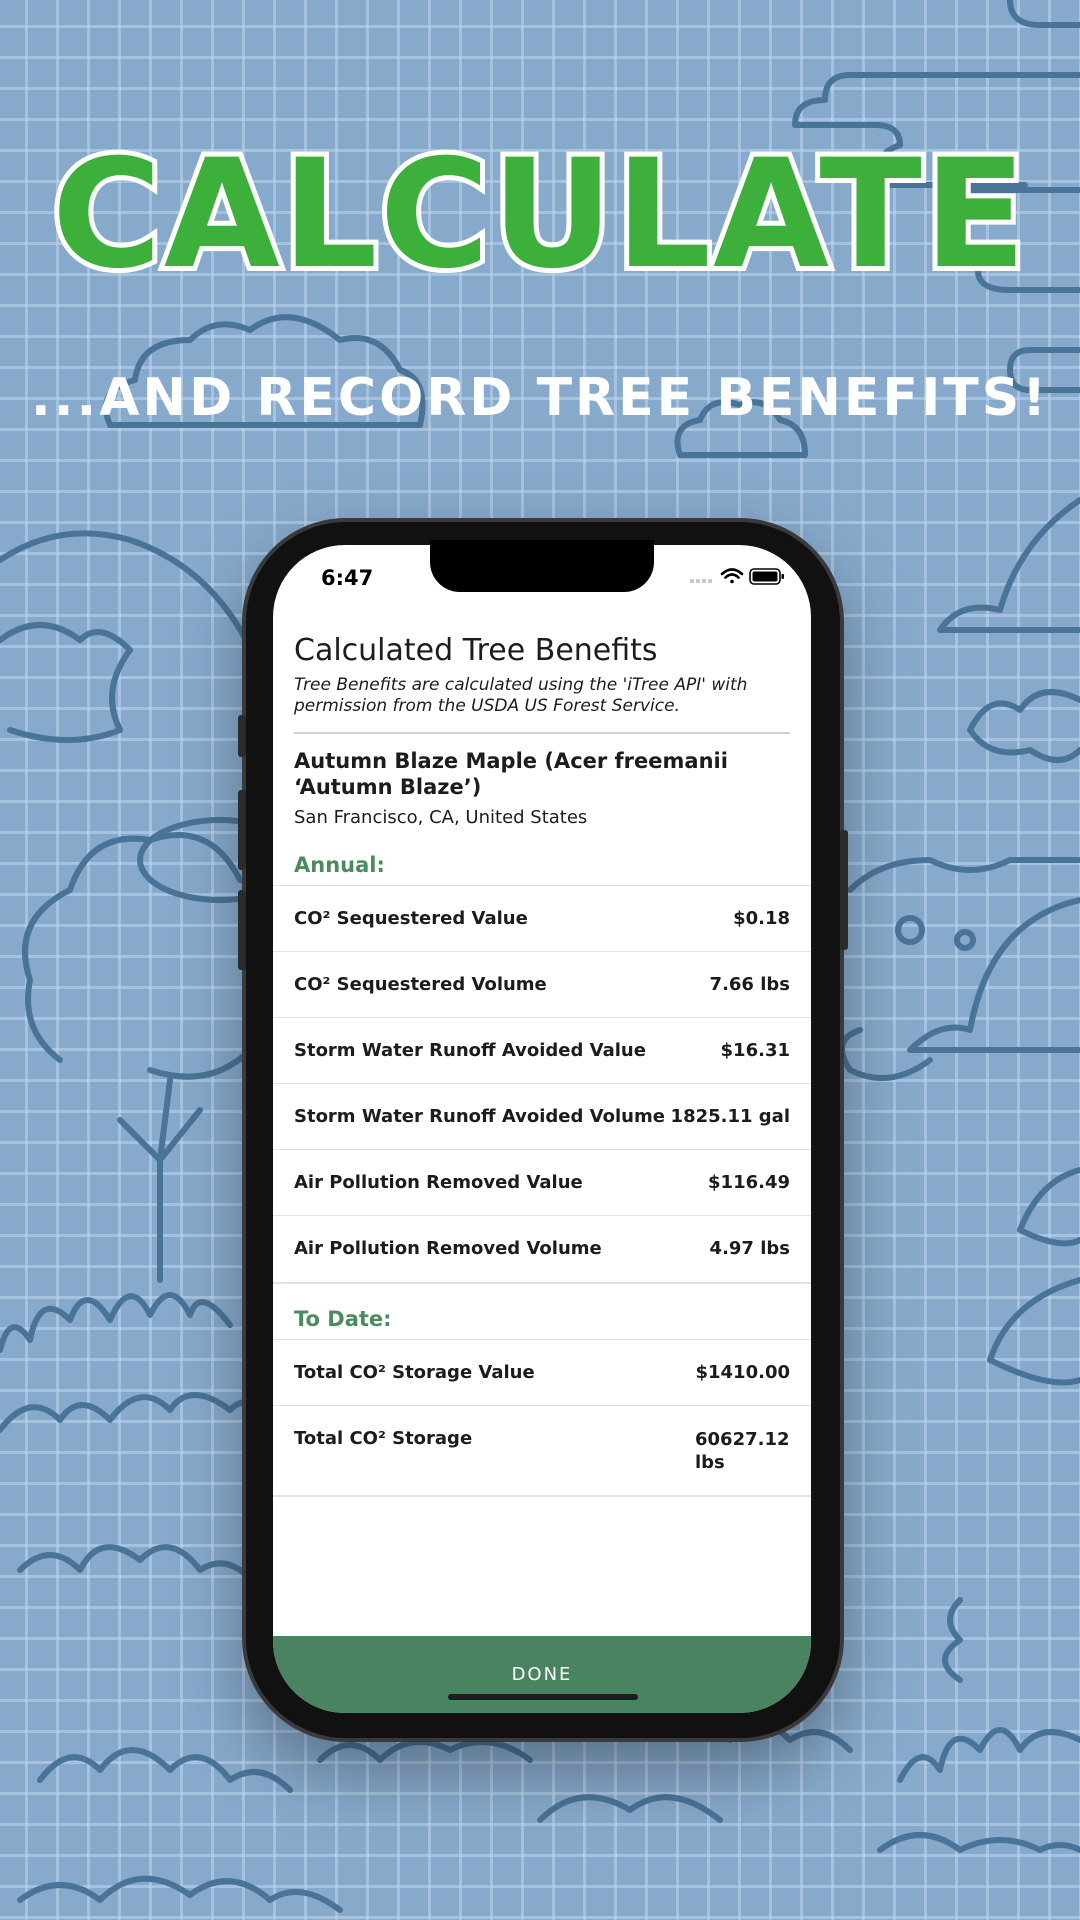 The height and width of the screenshot is (1920, 1080). Describe the element at coordinates (343, 1319) in the screenshot. I see `section-heading-to-date: To Date:` at that location.